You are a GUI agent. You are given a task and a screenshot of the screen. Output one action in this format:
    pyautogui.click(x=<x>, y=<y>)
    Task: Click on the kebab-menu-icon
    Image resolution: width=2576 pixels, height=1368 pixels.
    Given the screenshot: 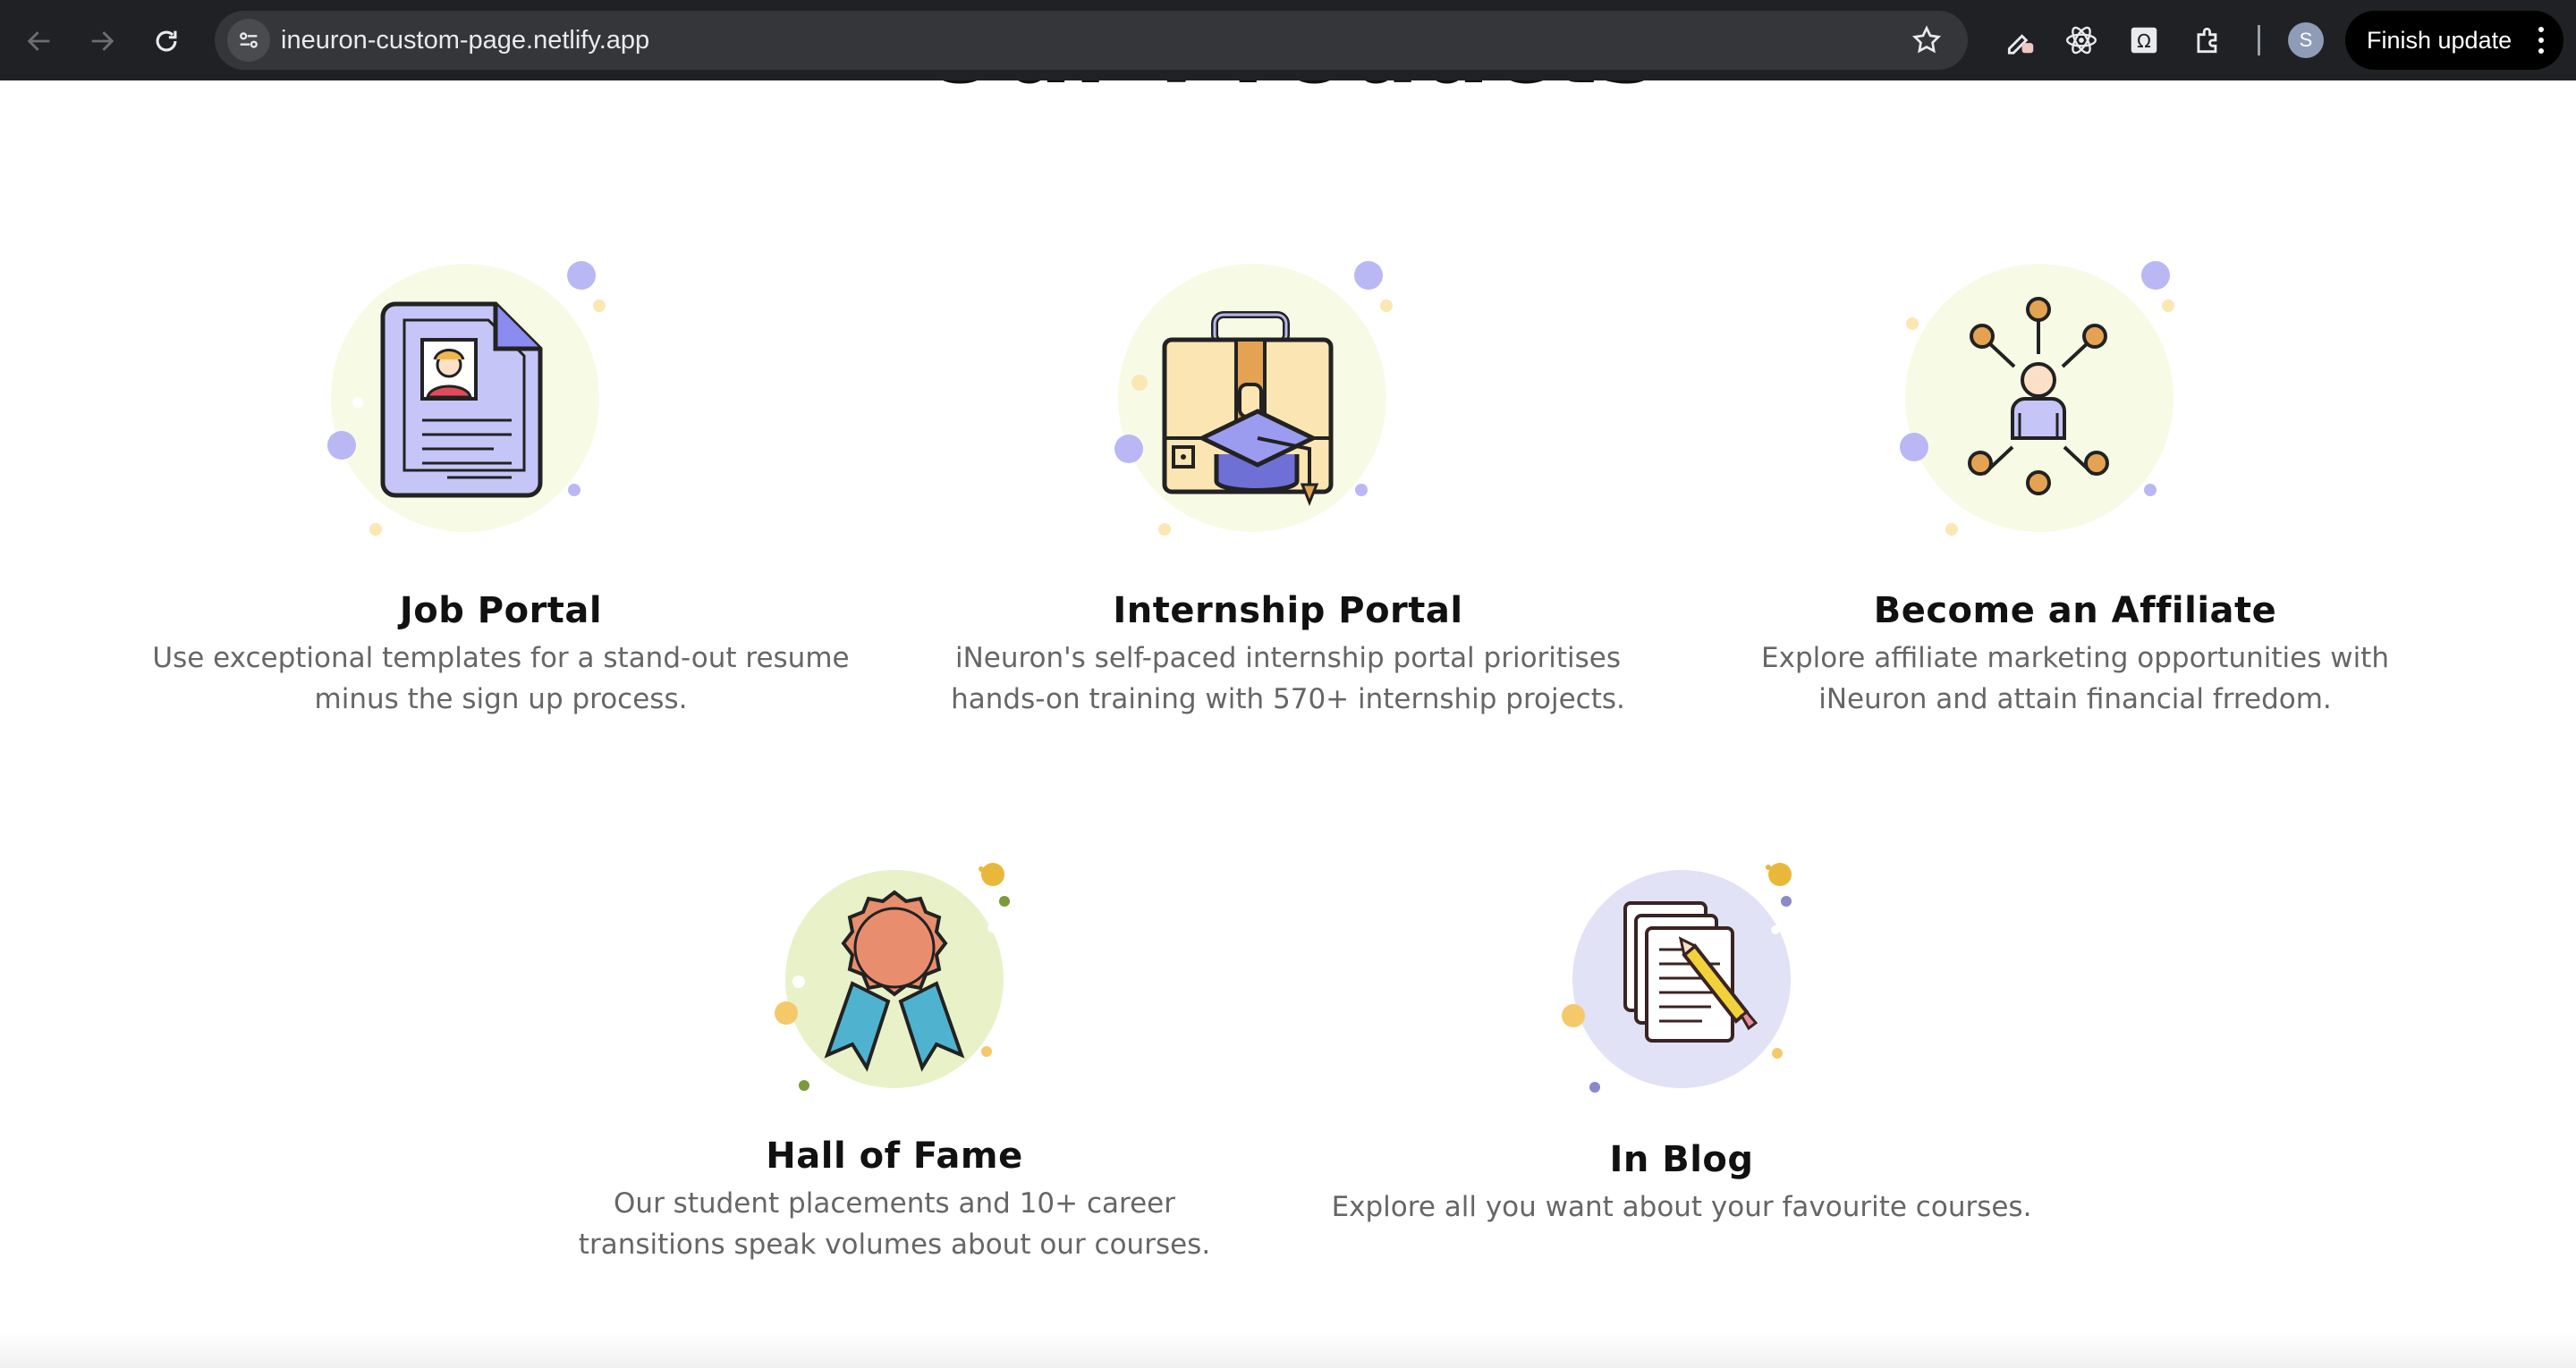 What is the action you would take?
    pyautogui.click(x=2542, y=41)
    